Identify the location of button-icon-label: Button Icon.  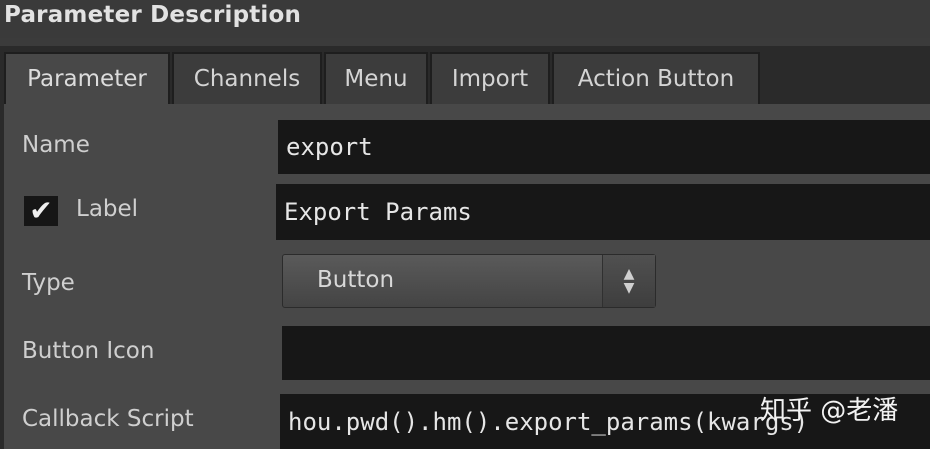
(88, 351).